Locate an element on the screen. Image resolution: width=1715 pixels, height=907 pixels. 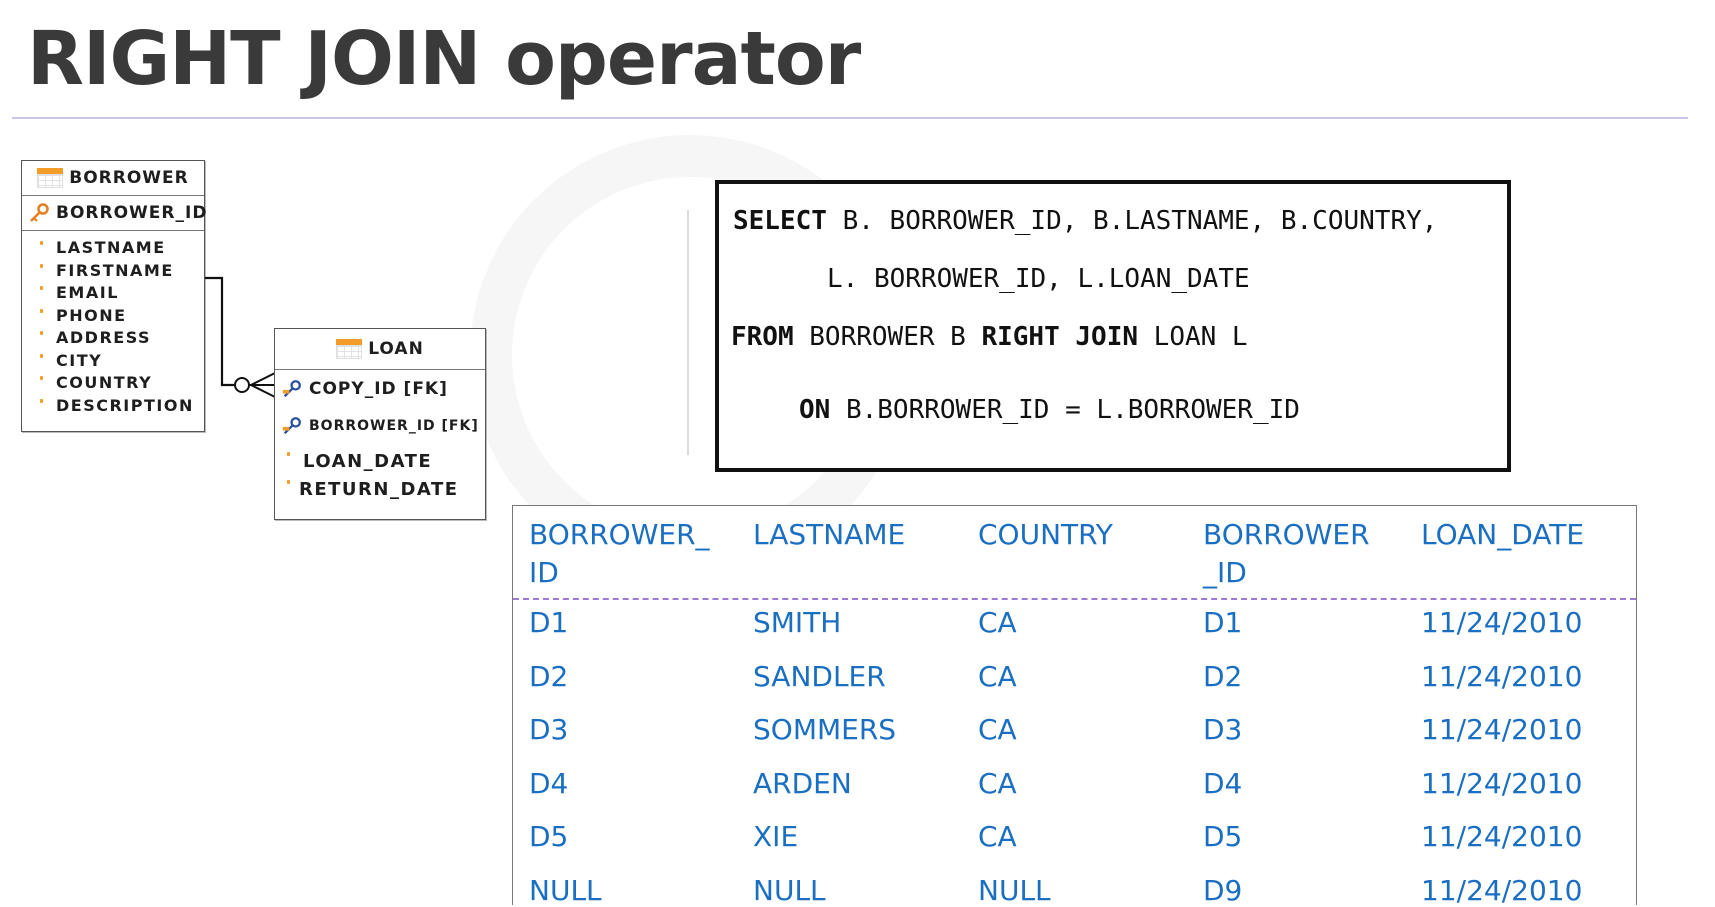
header-borrower-id: BORROWER_ ID is located at coordinates (619, 553).